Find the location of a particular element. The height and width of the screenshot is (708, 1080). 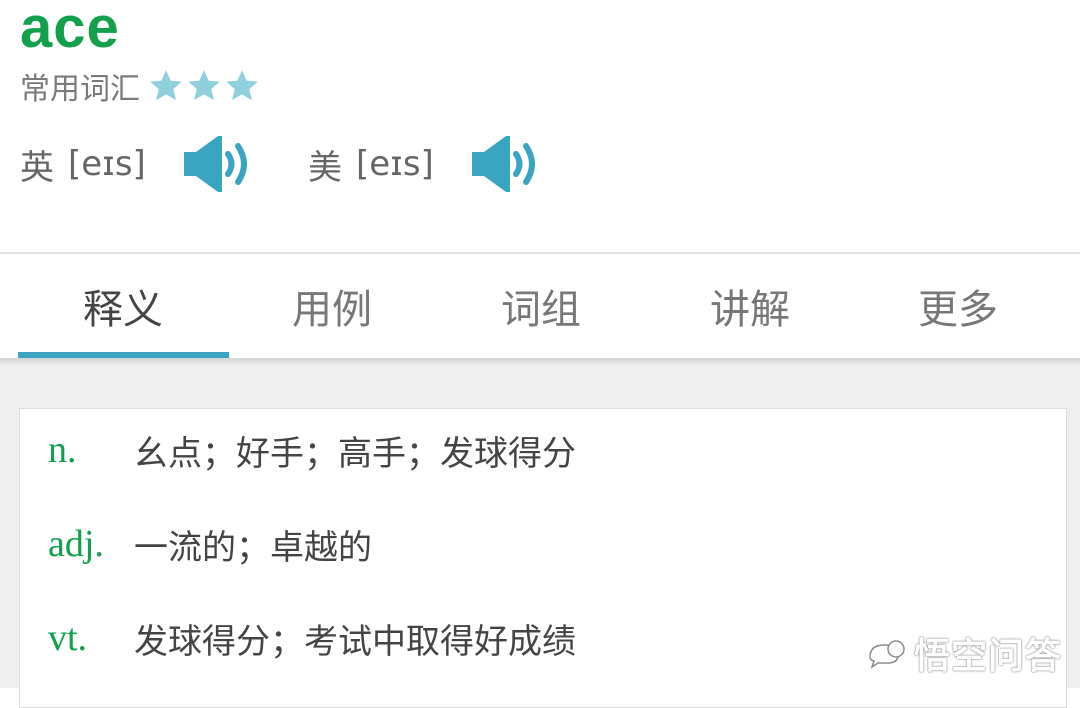

wukong-logo-icon is located at coordinates (887, 654).